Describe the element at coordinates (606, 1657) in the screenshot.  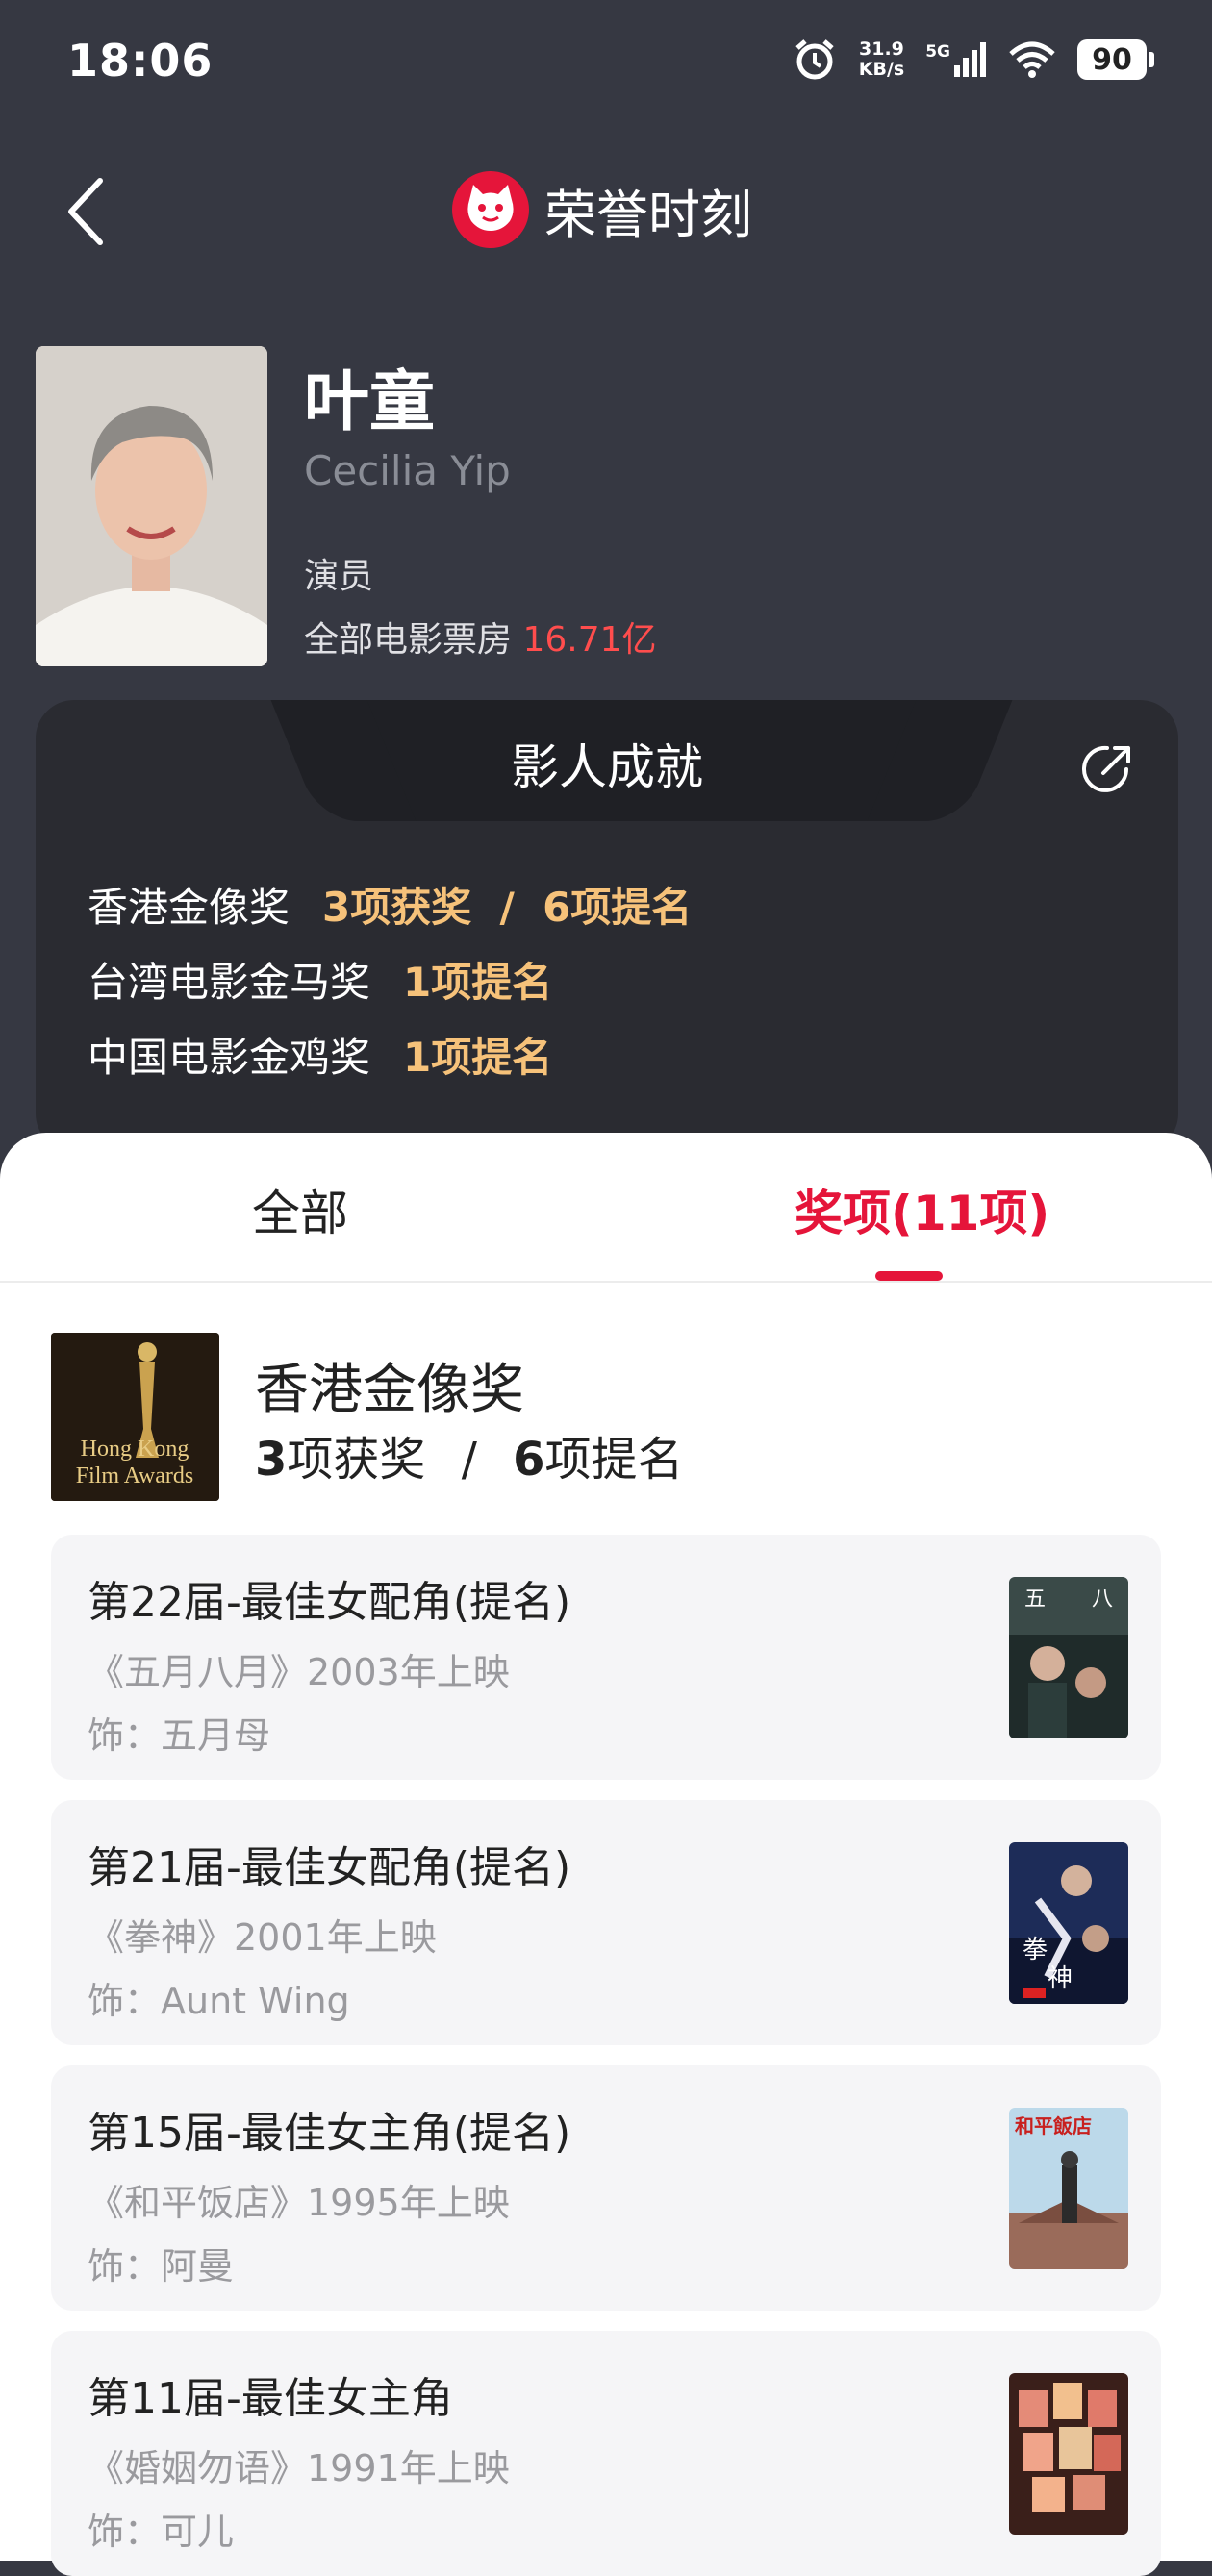
I see `award-item: 第22届-最佳女配角(提名) 《五月八月》2003年上映 饰：五月母 五八` at that location.